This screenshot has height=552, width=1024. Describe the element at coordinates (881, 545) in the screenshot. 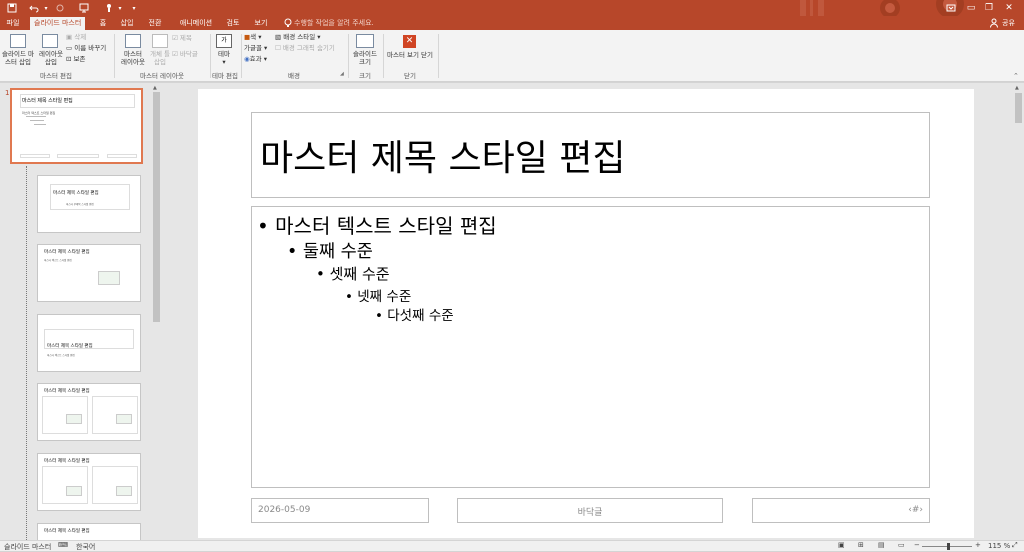

I see `reading-view-icon: ▤` at that location.